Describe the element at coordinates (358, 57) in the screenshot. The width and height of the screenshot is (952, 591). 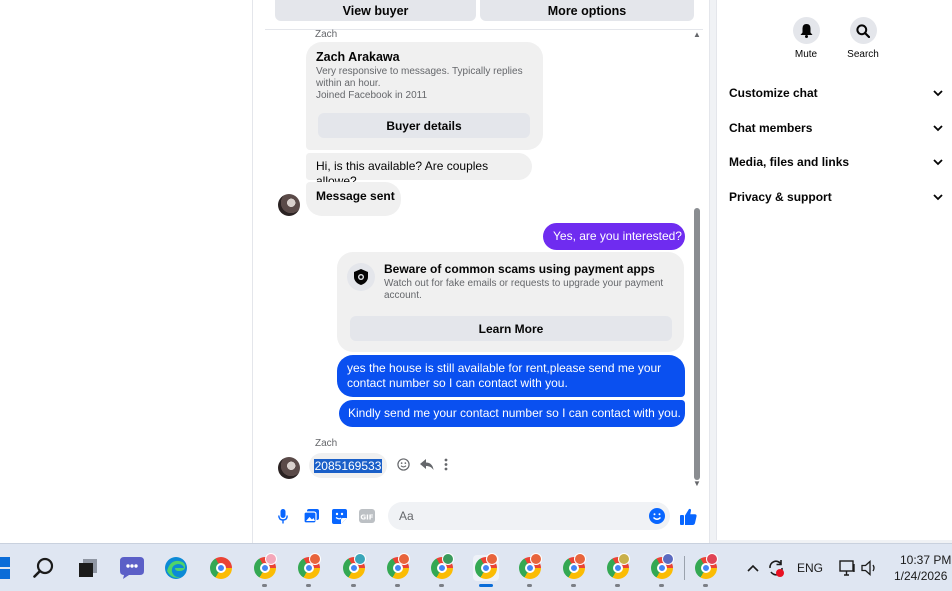
I see `buyer-name: Zach Arakawa` at that location.